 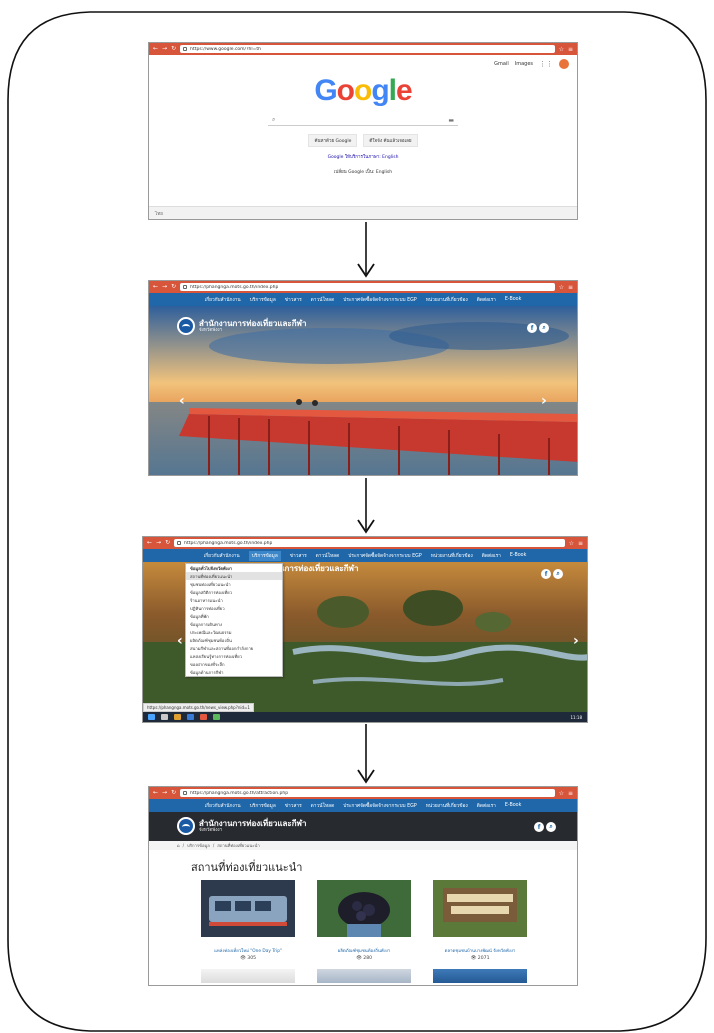 What do you see at coordinates (234, 608) in the screenshot?
I see `dropdown-item: ปฏิทินการท่องเที่ยว` at bounding box center [234, 608].